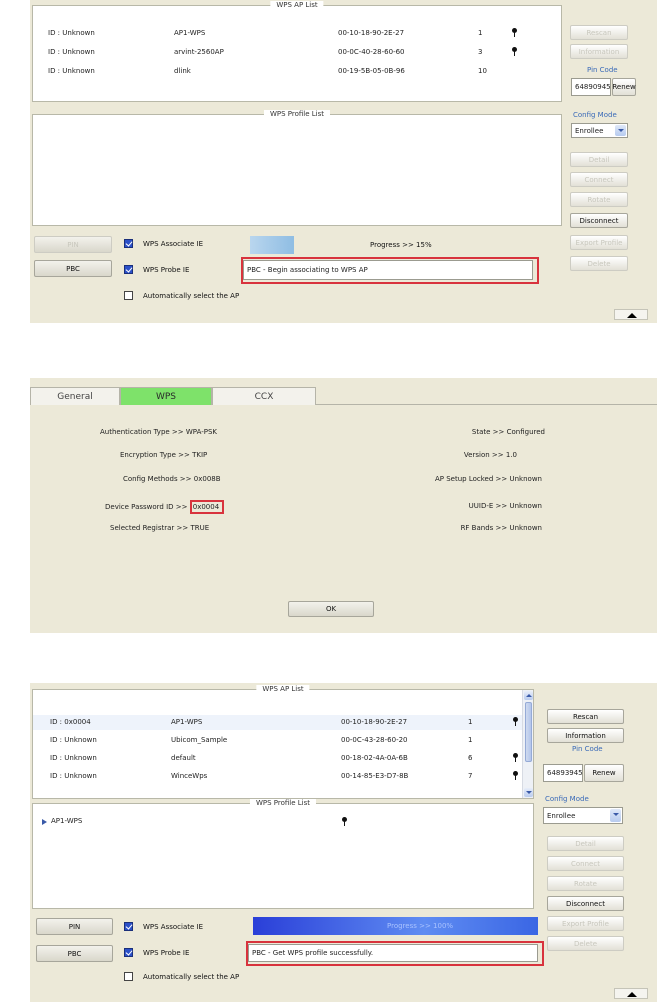  Describe the element at coordinates (191, 296) in the screenshot. I see `auto-select-label: Automatically select the AP` at that location.